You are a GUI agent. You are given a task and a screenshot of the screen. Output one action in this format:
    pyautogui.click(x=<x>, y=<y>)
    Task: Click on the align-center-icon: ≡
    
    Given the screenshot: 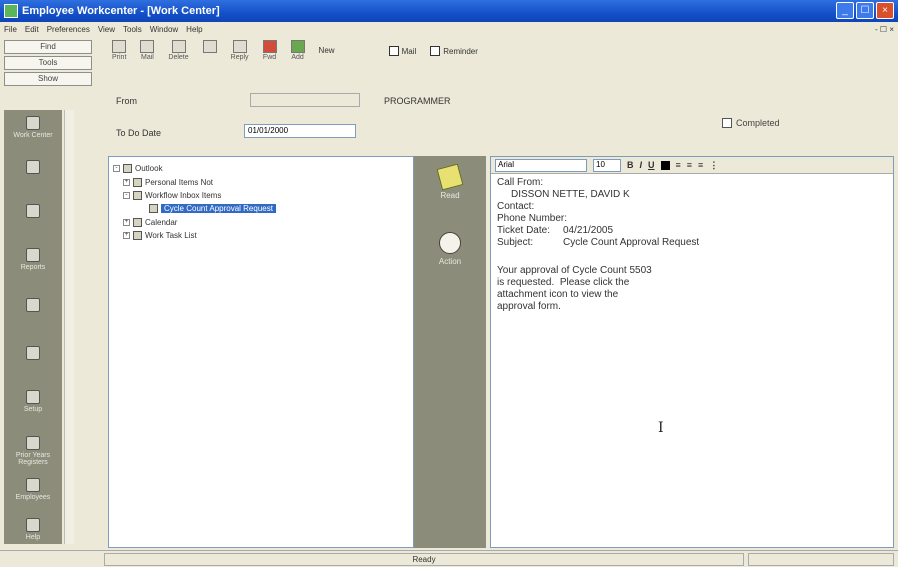 What is the action you would take?
    pyautogui.click(x=689, y=165)
    